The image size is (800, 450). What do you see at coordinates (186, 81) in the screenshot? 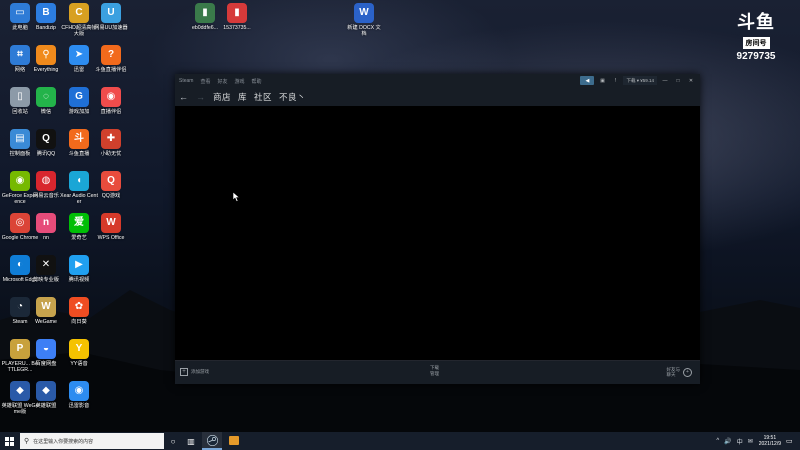
I see `menu-steam: Steam` at bounding box center [186, 81].